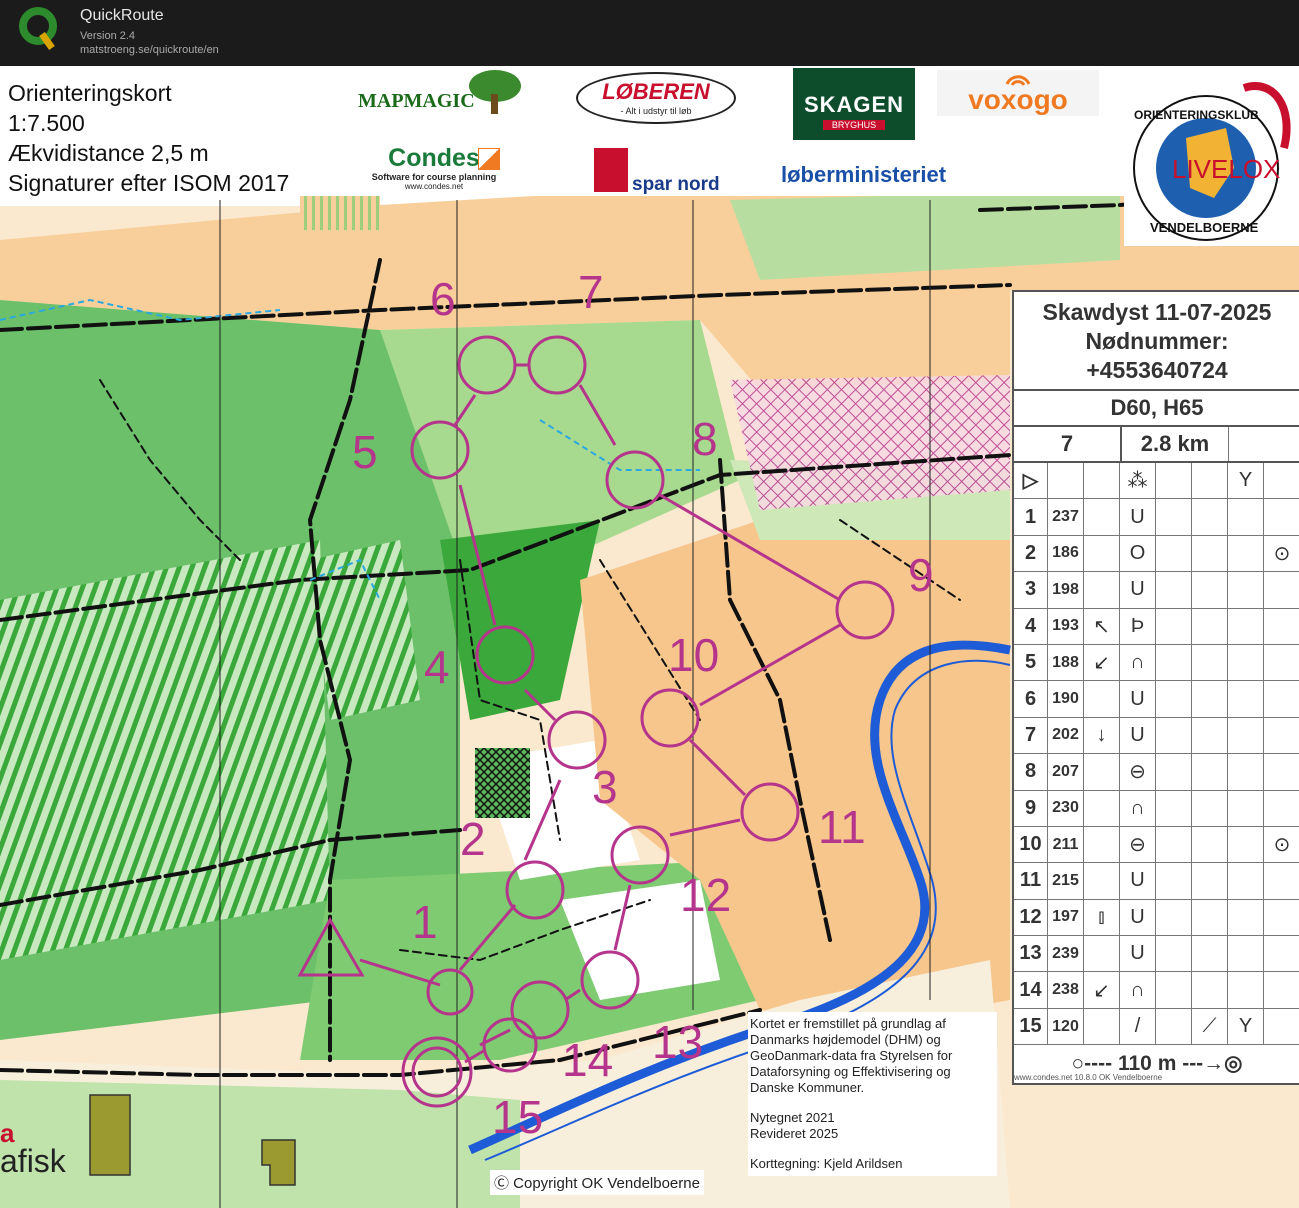 The height and width of the screenshot is (1208, 1299). Describe the element at coordinates (1138, 662) in the screenshot. I see `control-direction: ∩` at that location.